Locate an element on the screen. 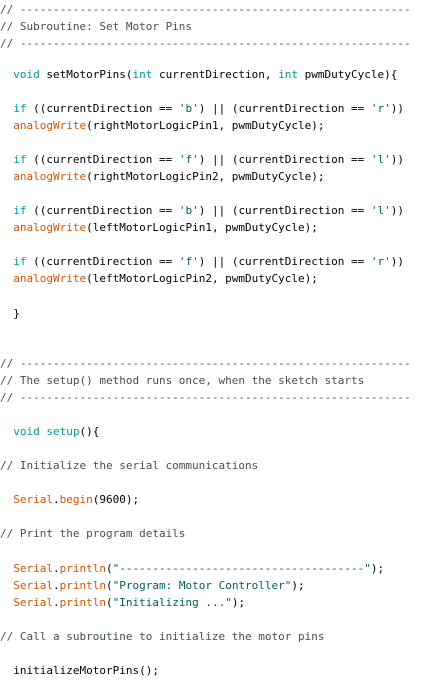 The width and height of the screenshot is (433, 682). code-line: initializeMotorPins(); is located at coordinates (216, 670).